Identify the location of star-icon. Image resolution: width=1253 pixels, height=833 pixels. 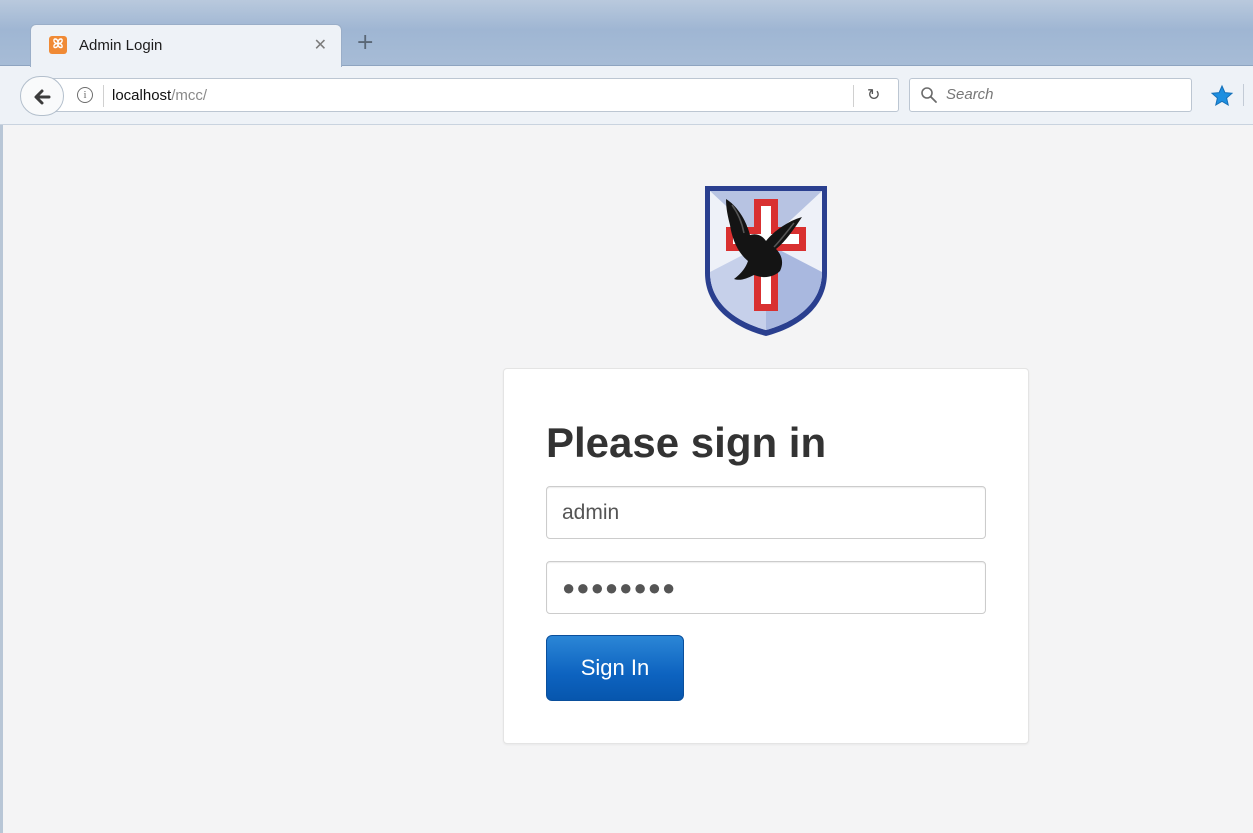
(1222, 96).